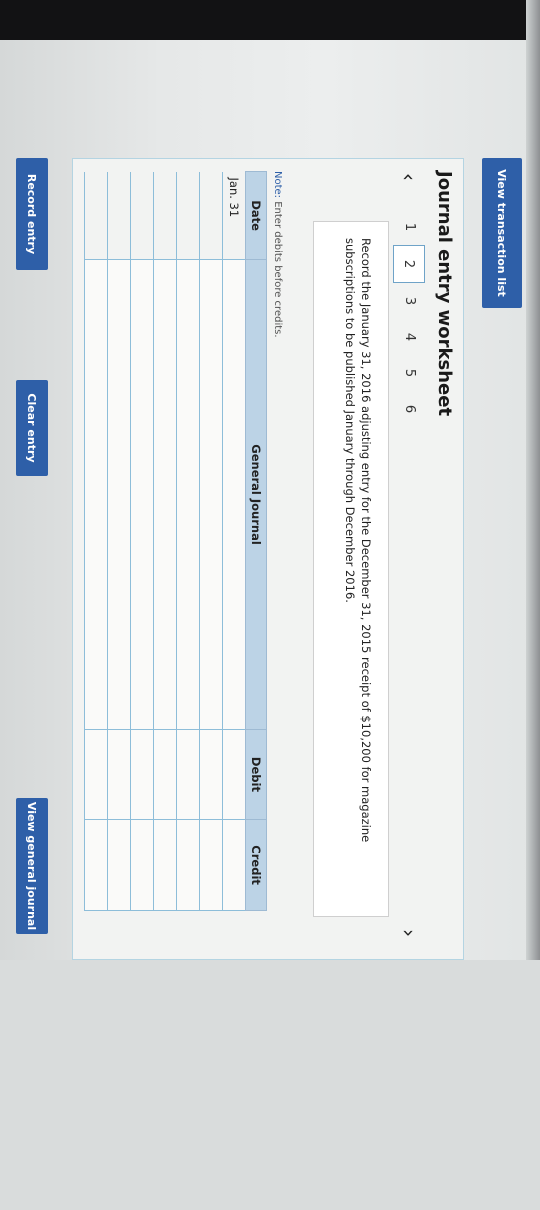  I want to click on worksheet-title: Journal entry worksheet, so click(444, 294).